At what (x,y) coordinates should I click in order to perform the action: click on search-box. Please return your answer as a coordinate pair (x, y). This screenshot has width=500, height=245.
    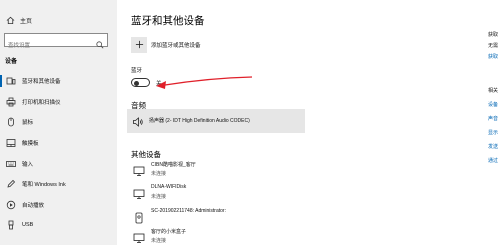
    Looking at the image, I should click on (56, 42).